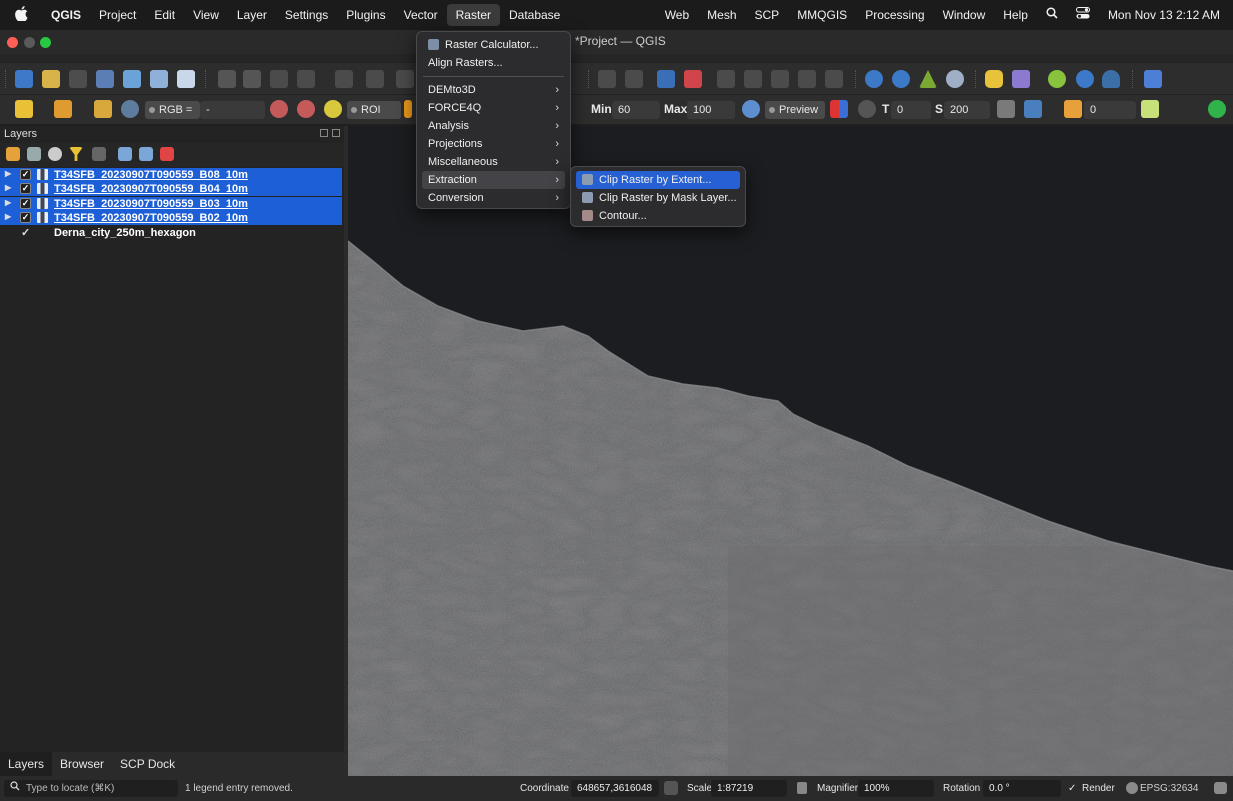 The height and width of the screenshot is (801, 1233). Describe the element at coordinates (671, 788) in the screenshot. I see `toggle-extents-icon` at that location.